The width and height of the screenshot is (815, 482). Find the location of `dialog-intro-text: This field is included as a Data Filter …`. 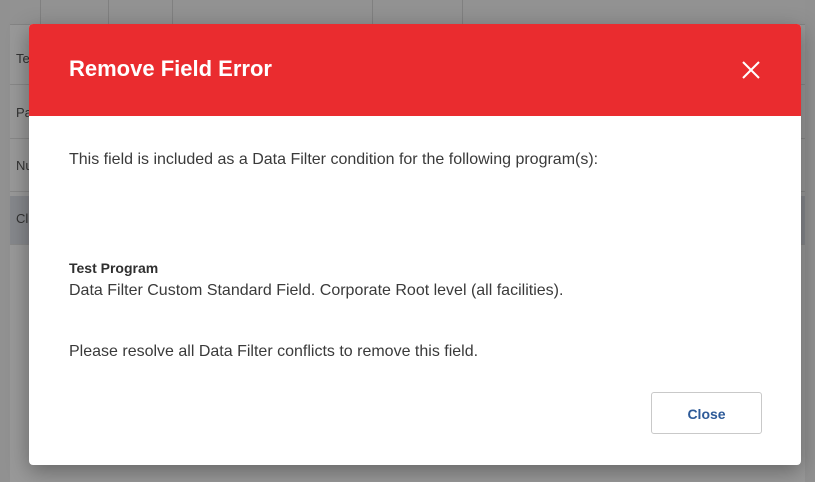

dialog-intro-text: This field is included as a Data Filter … is located at coordinates (334, 159).